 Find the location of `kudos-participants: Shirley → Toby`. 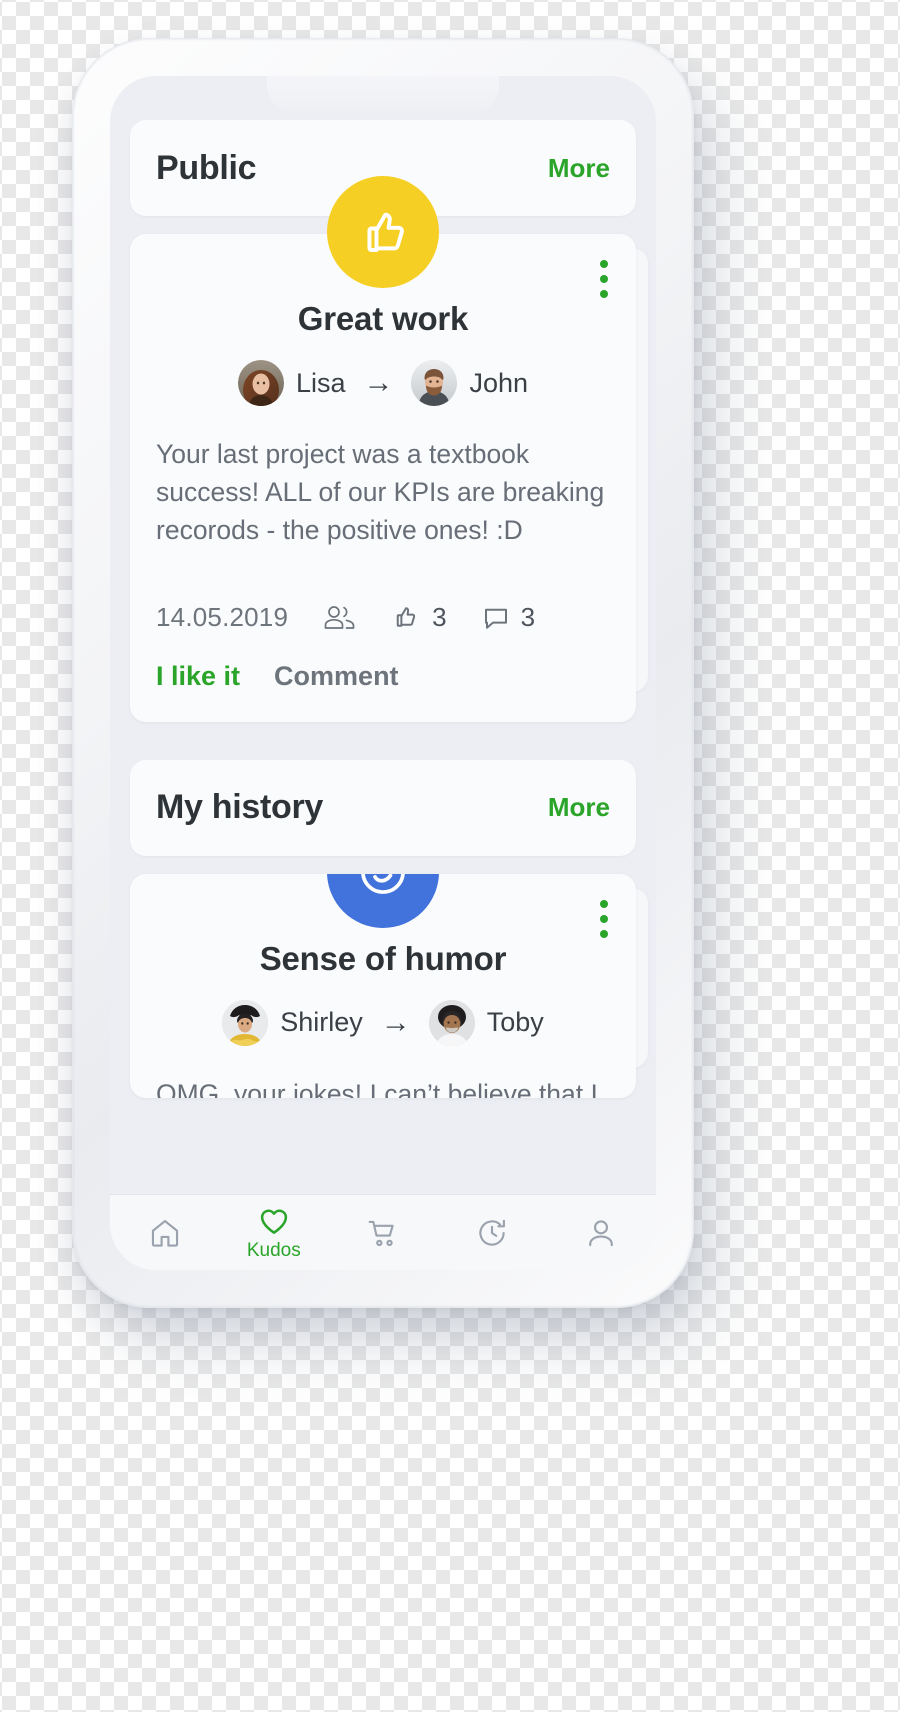

kudos-participants: Shirley → Toby is located at coordinates (383, 1022).